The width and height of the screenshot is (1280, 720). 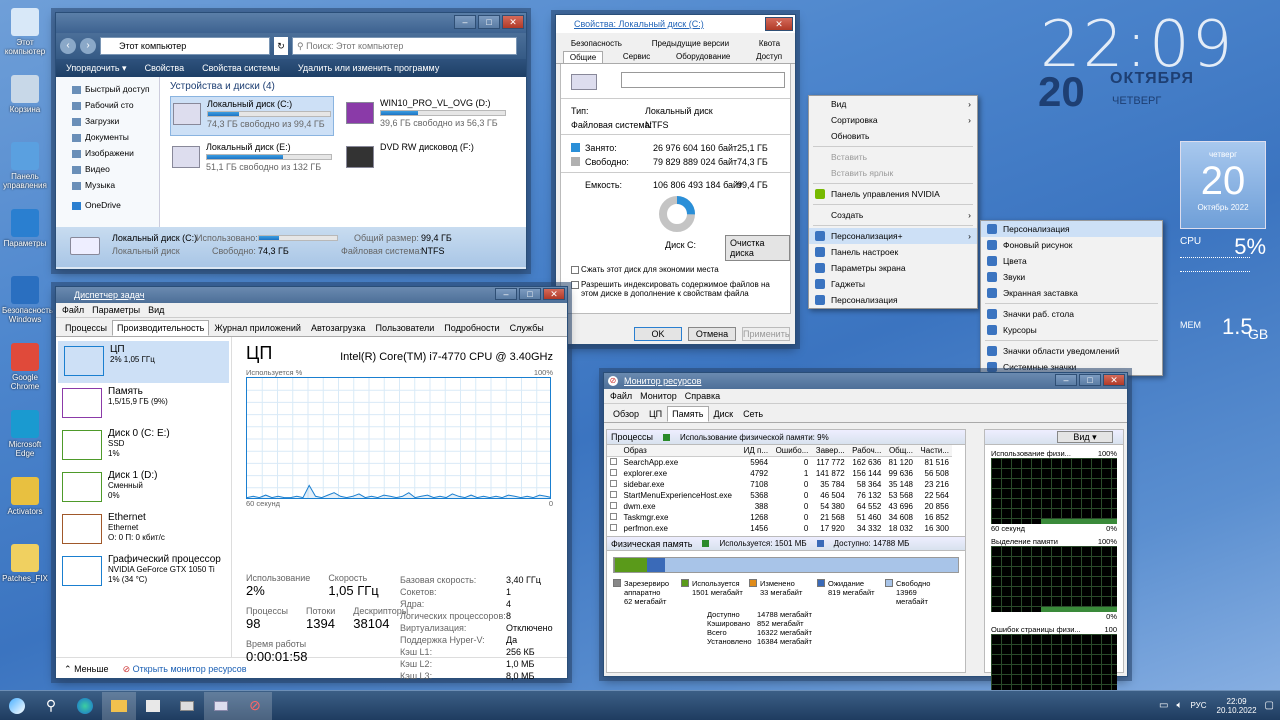 I want to click on forward-icon: ›, so click(x=88, y=46).